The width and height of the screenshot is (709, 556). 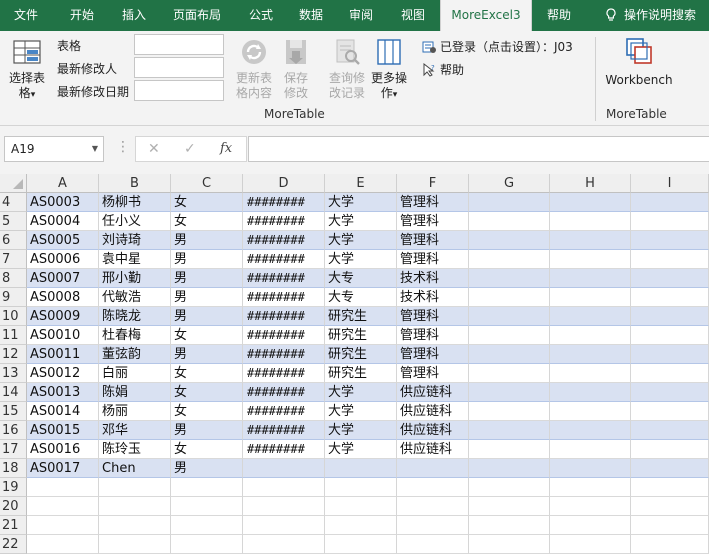 I want to click on cell-b19, so click(x=135, y=487).